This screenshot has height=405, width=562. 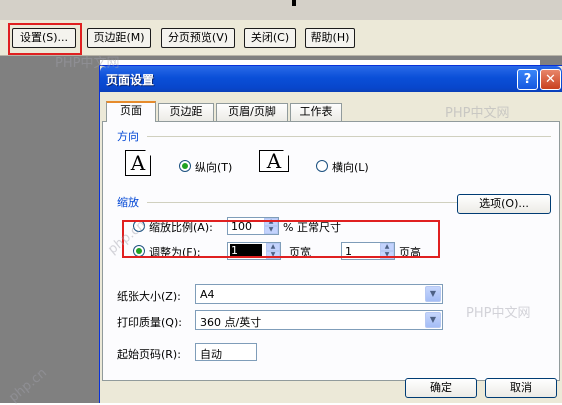 I want to click on dialog-title: 页面设置, so click(x=130, y=80).